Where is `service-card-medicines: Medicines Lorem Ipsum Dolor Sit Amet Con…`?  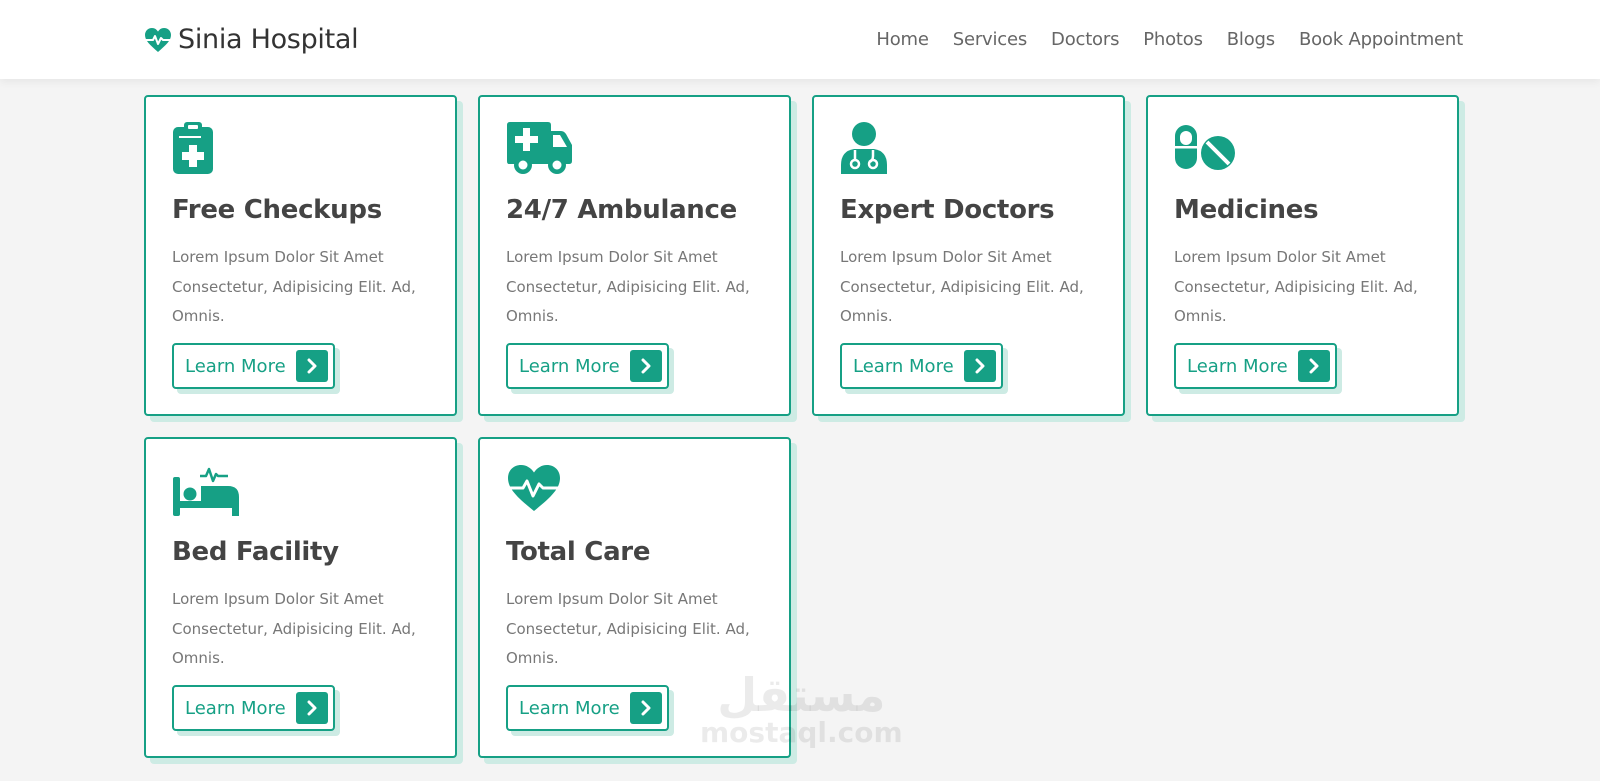
service-card-medicines: Medicines Lorem Ipsum Dolor Sit Amet Con… is located at coordinates (1302, 255).